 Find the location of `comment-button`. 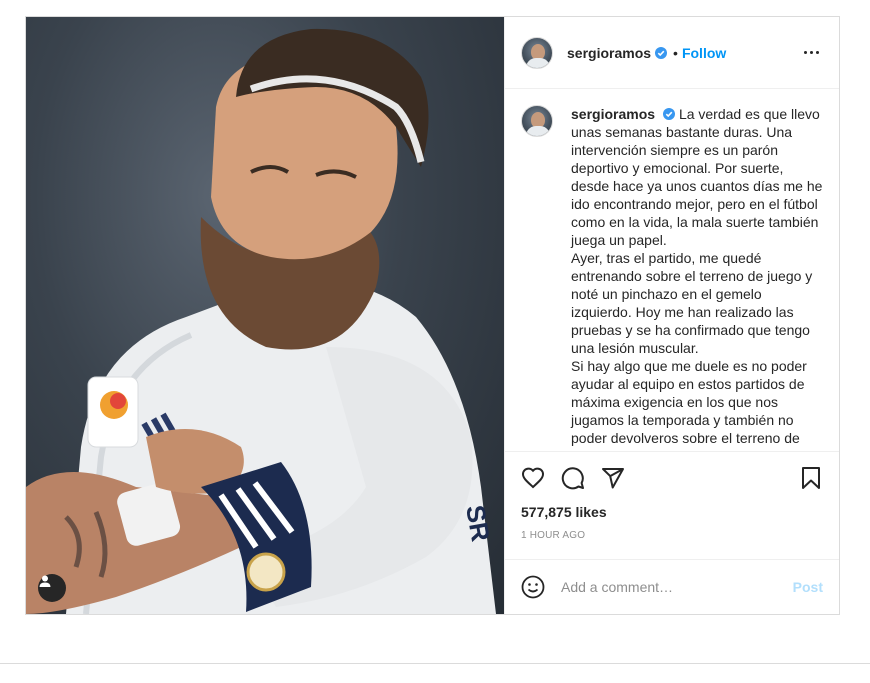

comment-button is located at coordinates (573, 478).